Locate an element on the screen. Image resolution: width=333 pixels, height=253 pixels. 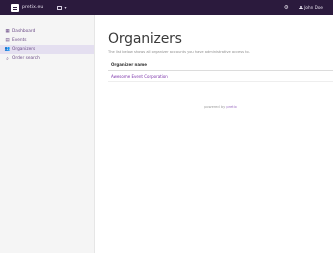
calendar-icon is located at coordinates (60, 7).